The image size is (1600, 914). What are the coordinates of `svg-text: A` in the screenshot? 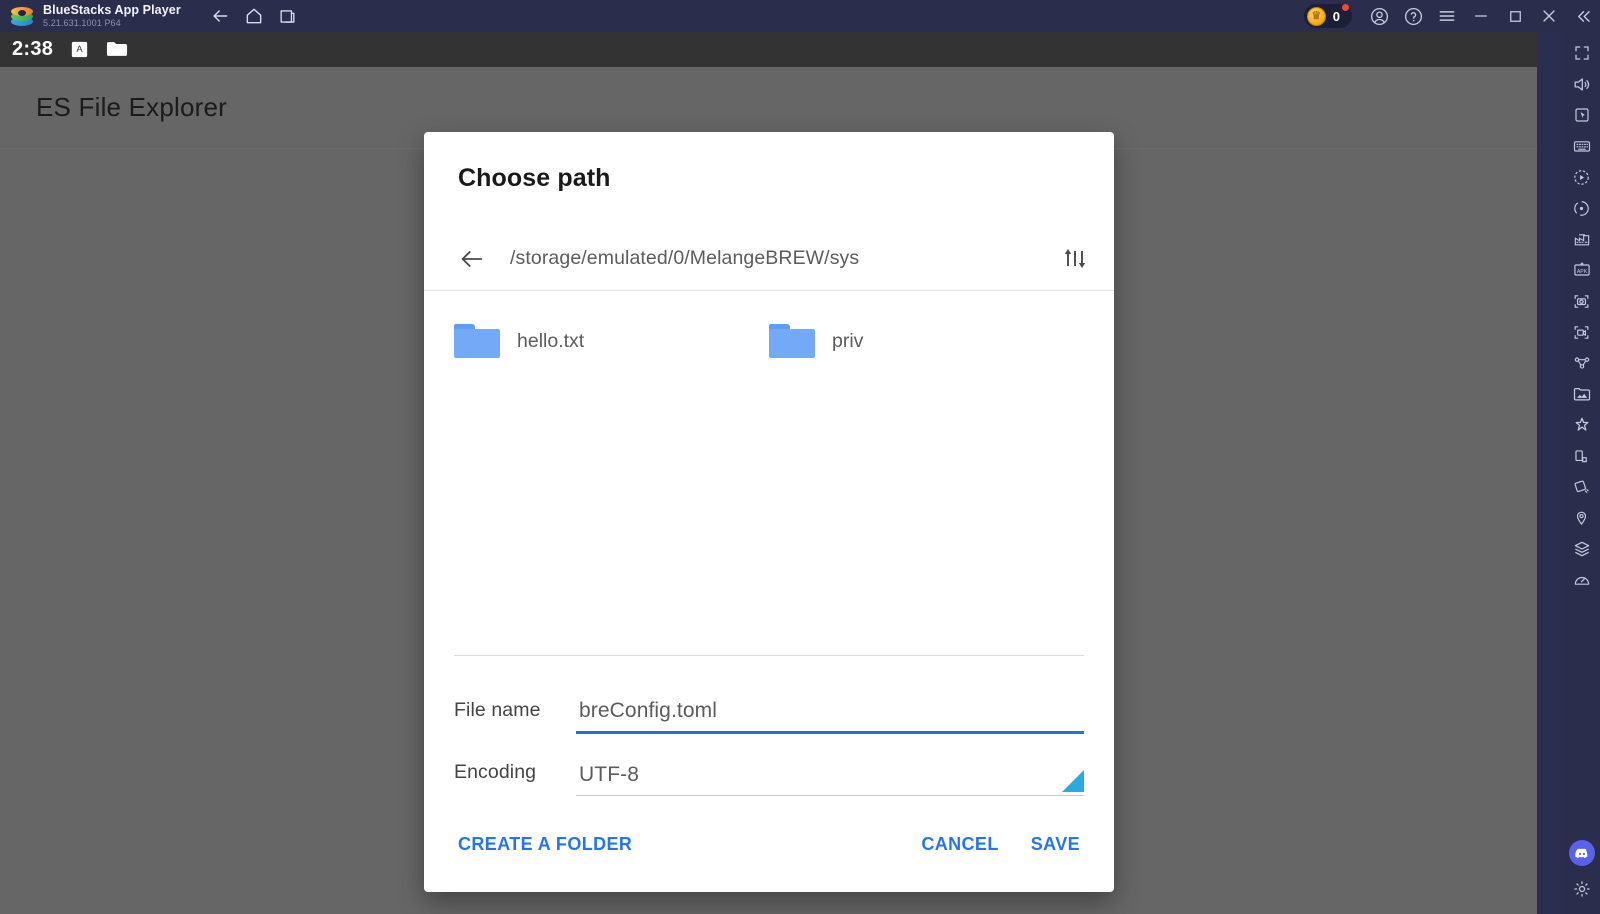 It's located at (80, 49).